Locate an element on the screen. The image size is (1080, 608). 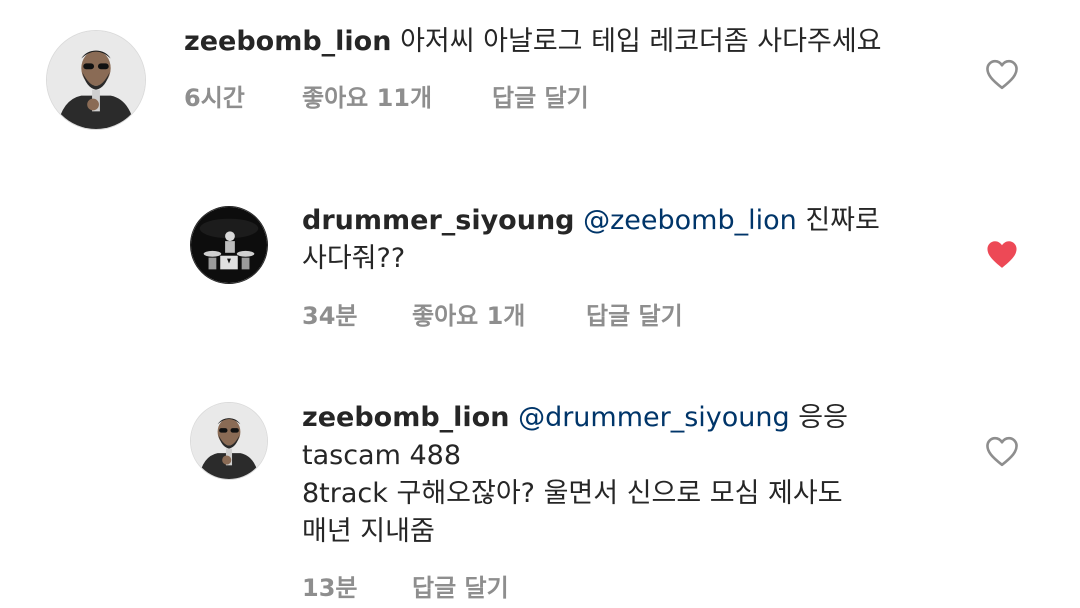
comment-text-line: 사다줘?? is located at coordinates (353, 259).